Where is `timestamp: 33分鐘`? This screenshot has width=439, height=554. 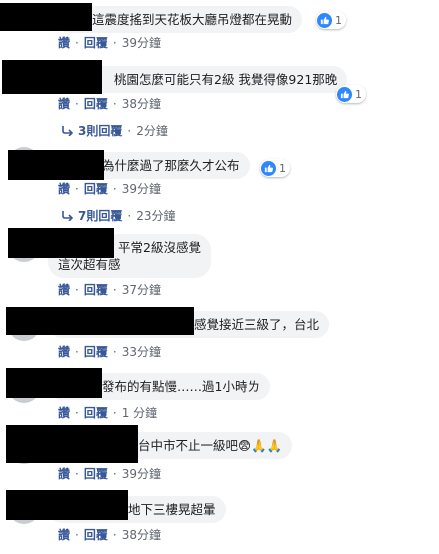 timestamp: 33分鐘 is located at coordinates (141, 351).